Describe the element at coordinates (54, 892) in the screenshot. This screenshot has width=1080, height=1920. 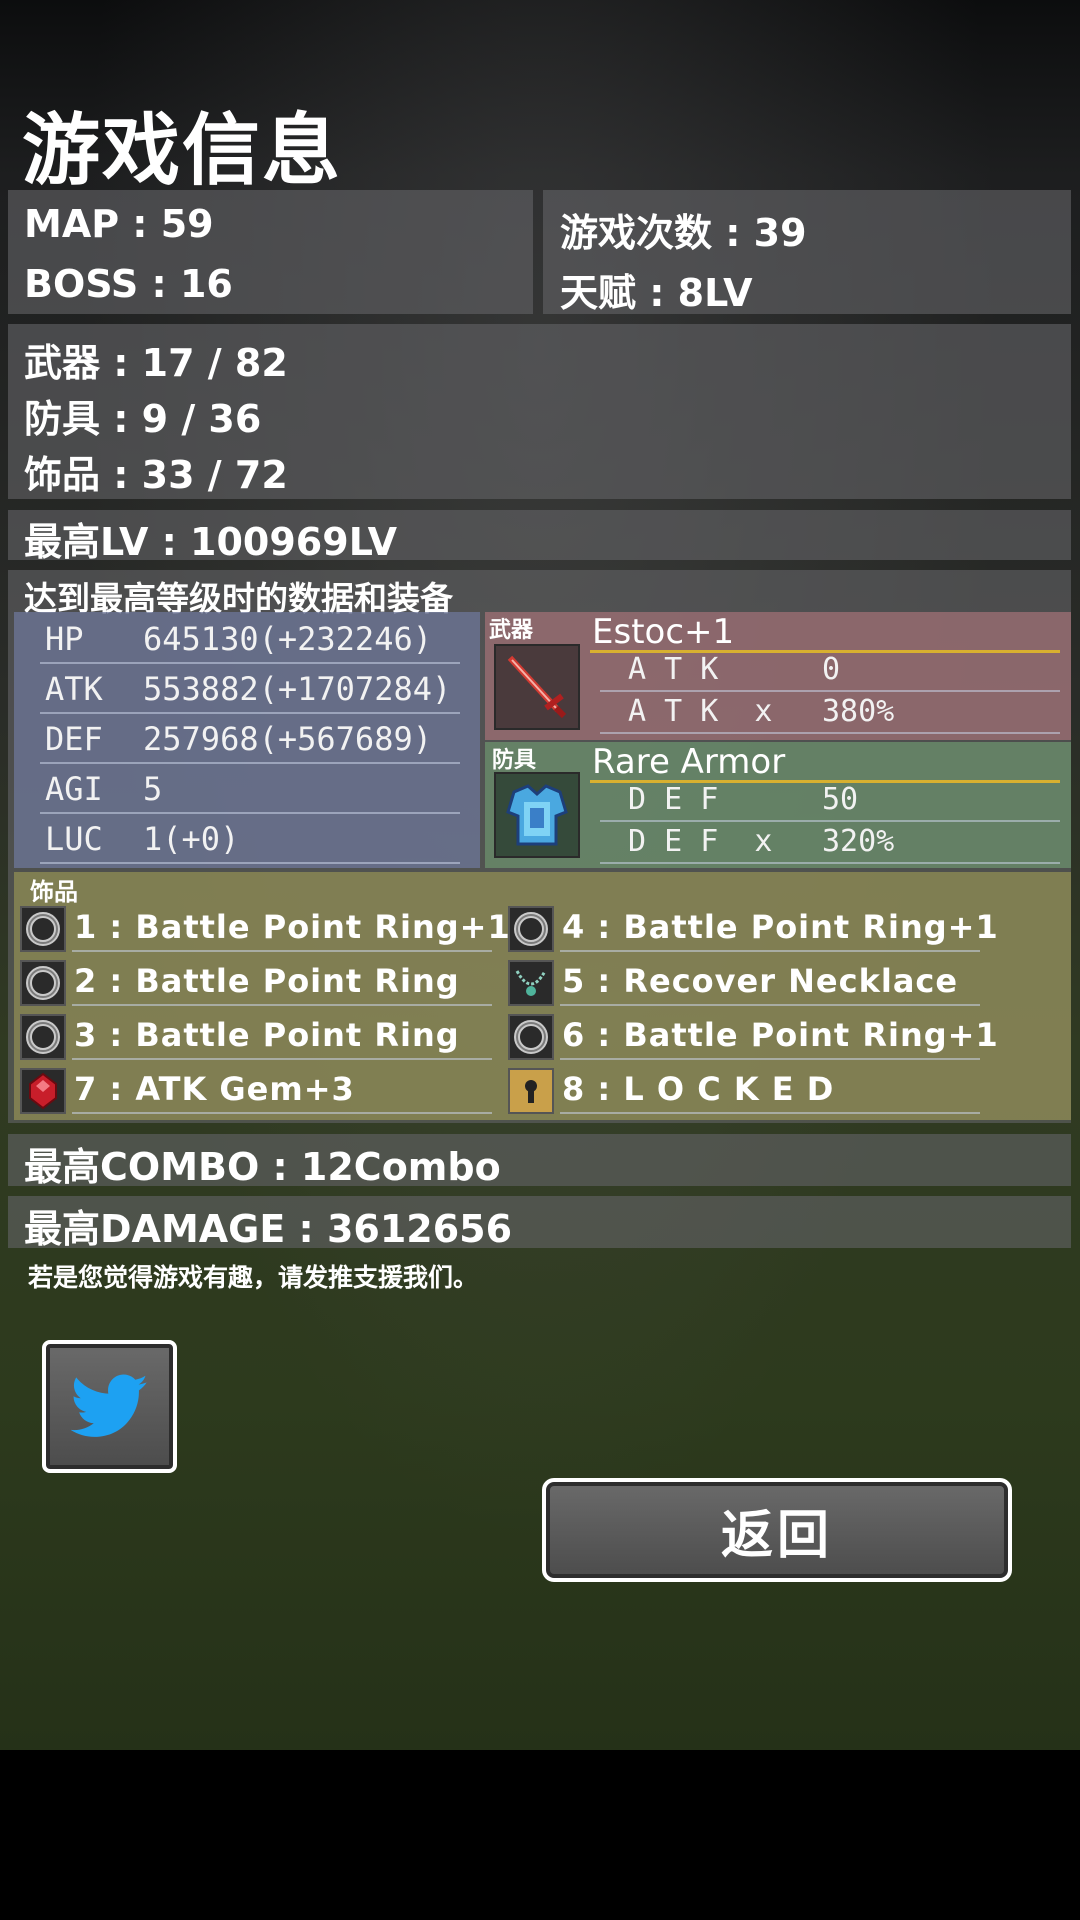
I see `accessory-tag: 饰品` at that location.